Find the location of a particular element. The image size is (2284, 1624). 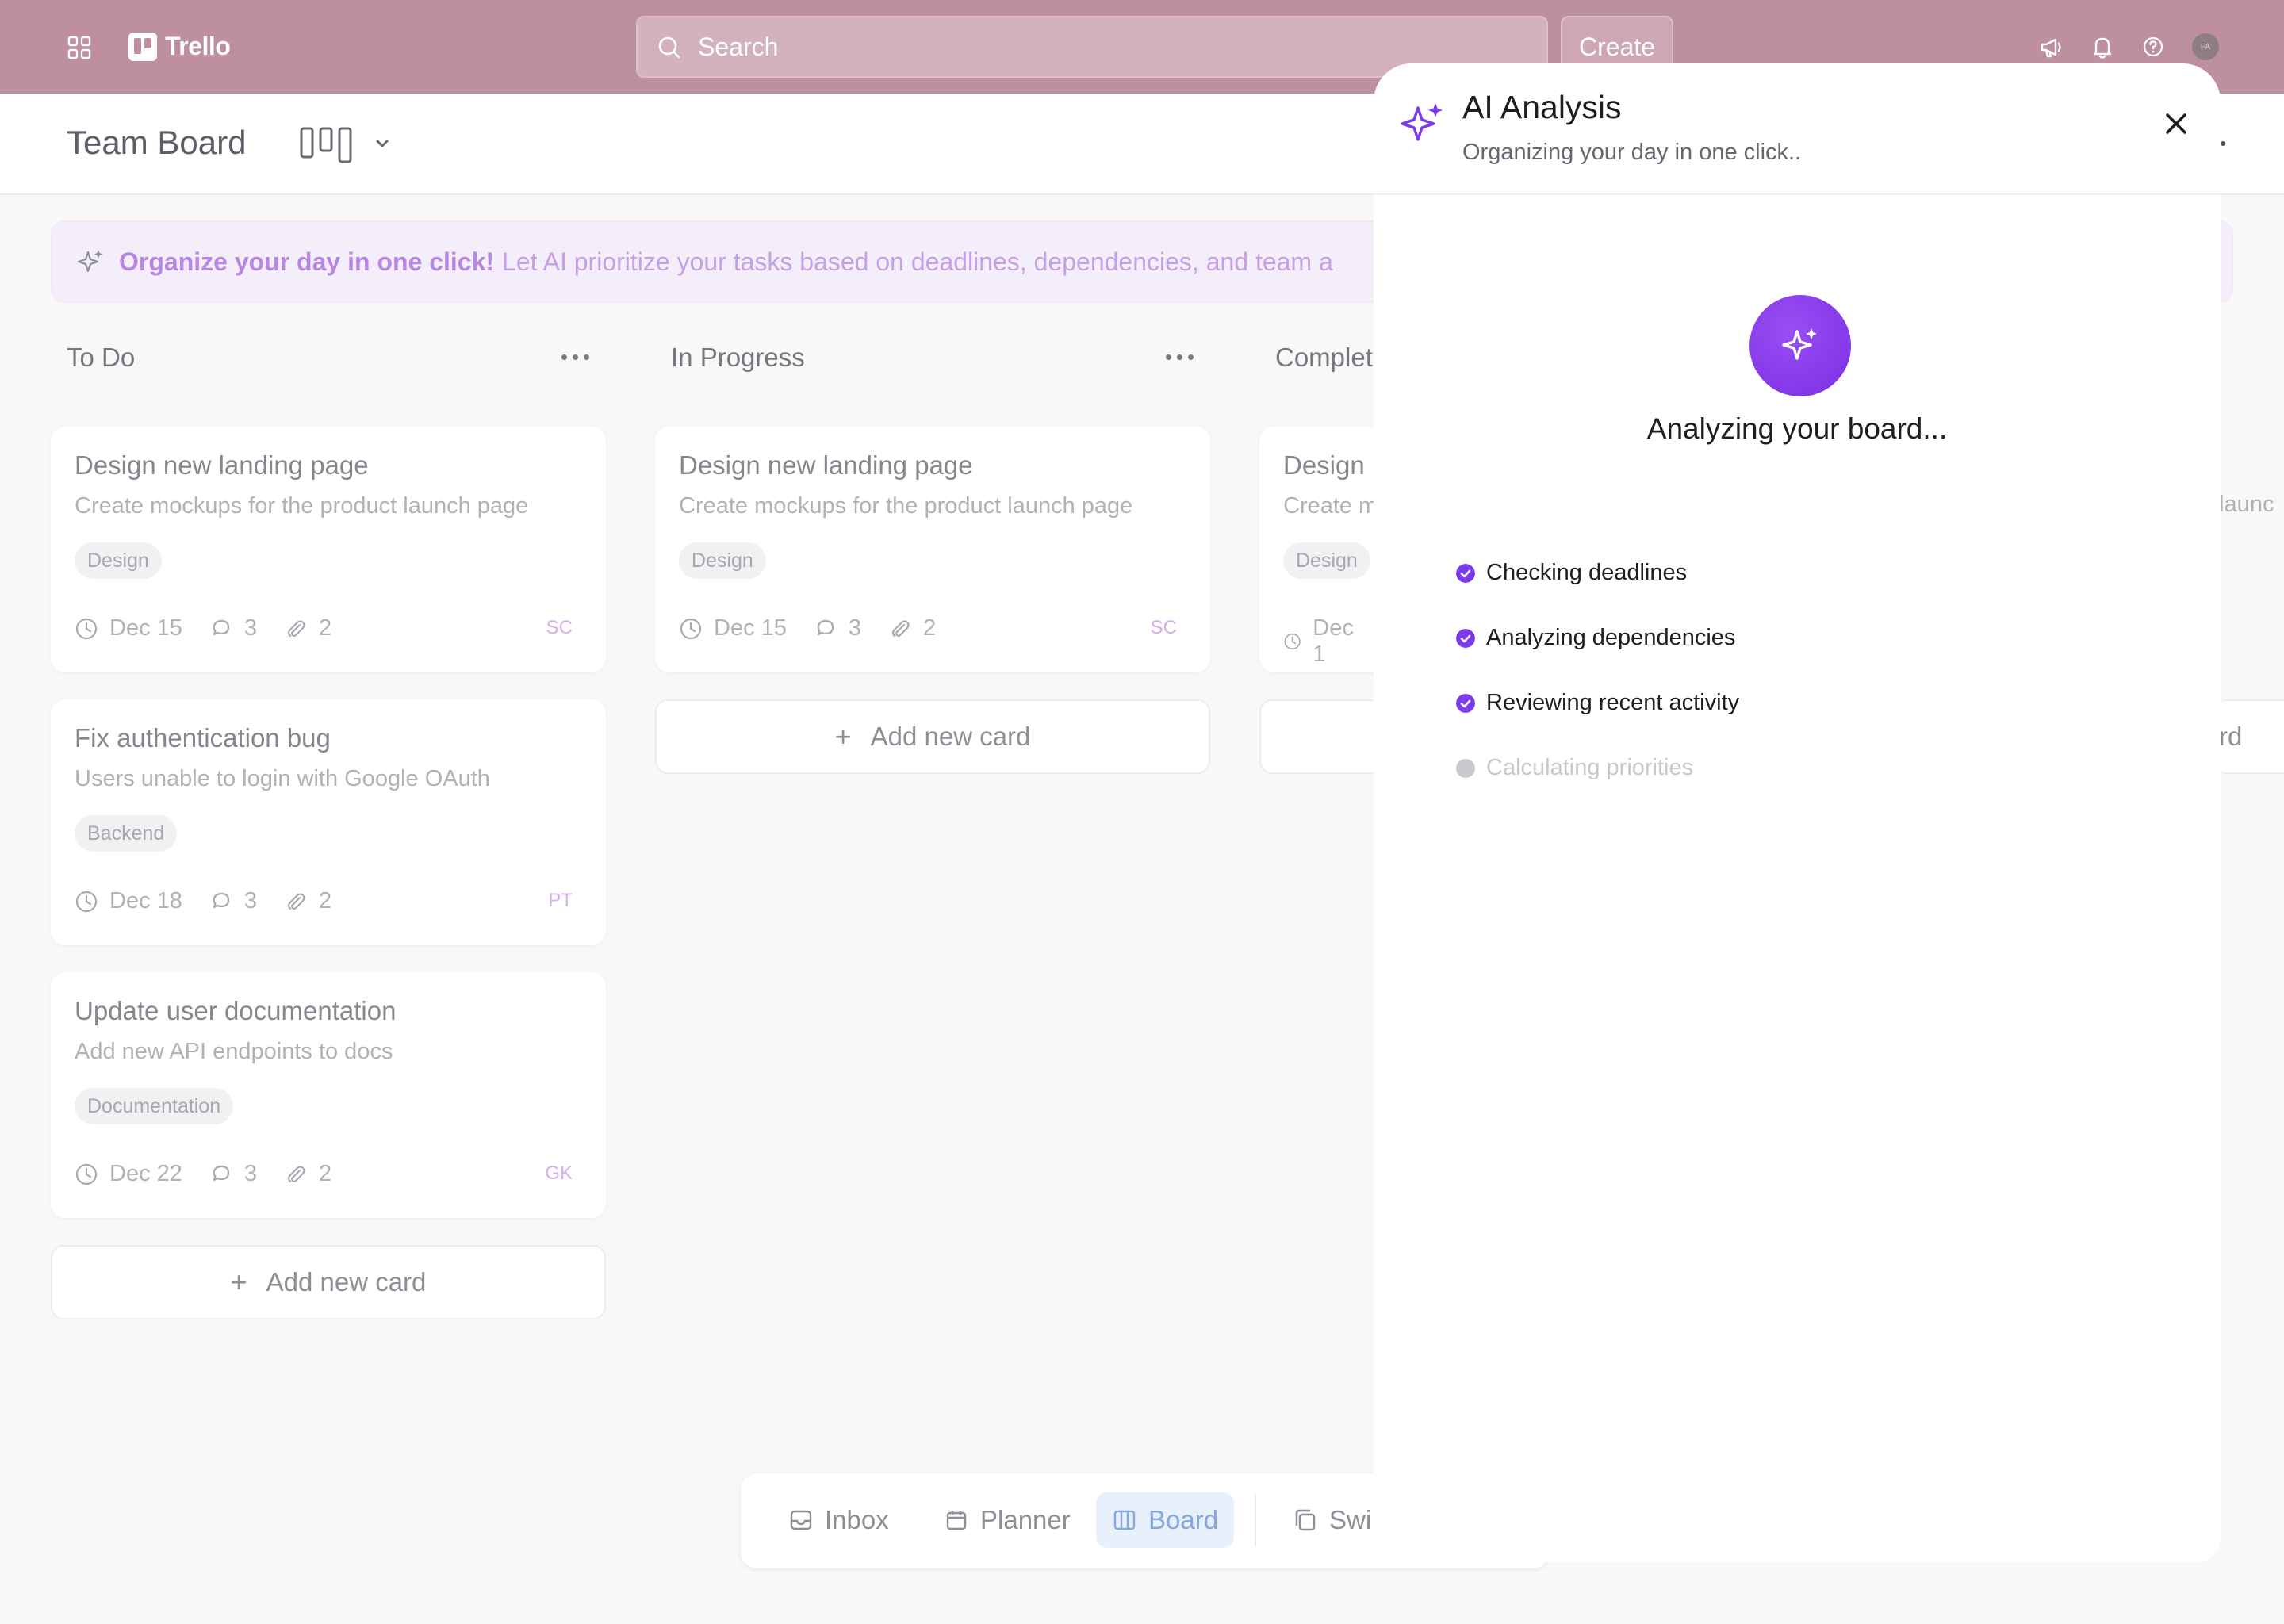

card-meta: Dec 1 is located at coordinates (1334, 641).